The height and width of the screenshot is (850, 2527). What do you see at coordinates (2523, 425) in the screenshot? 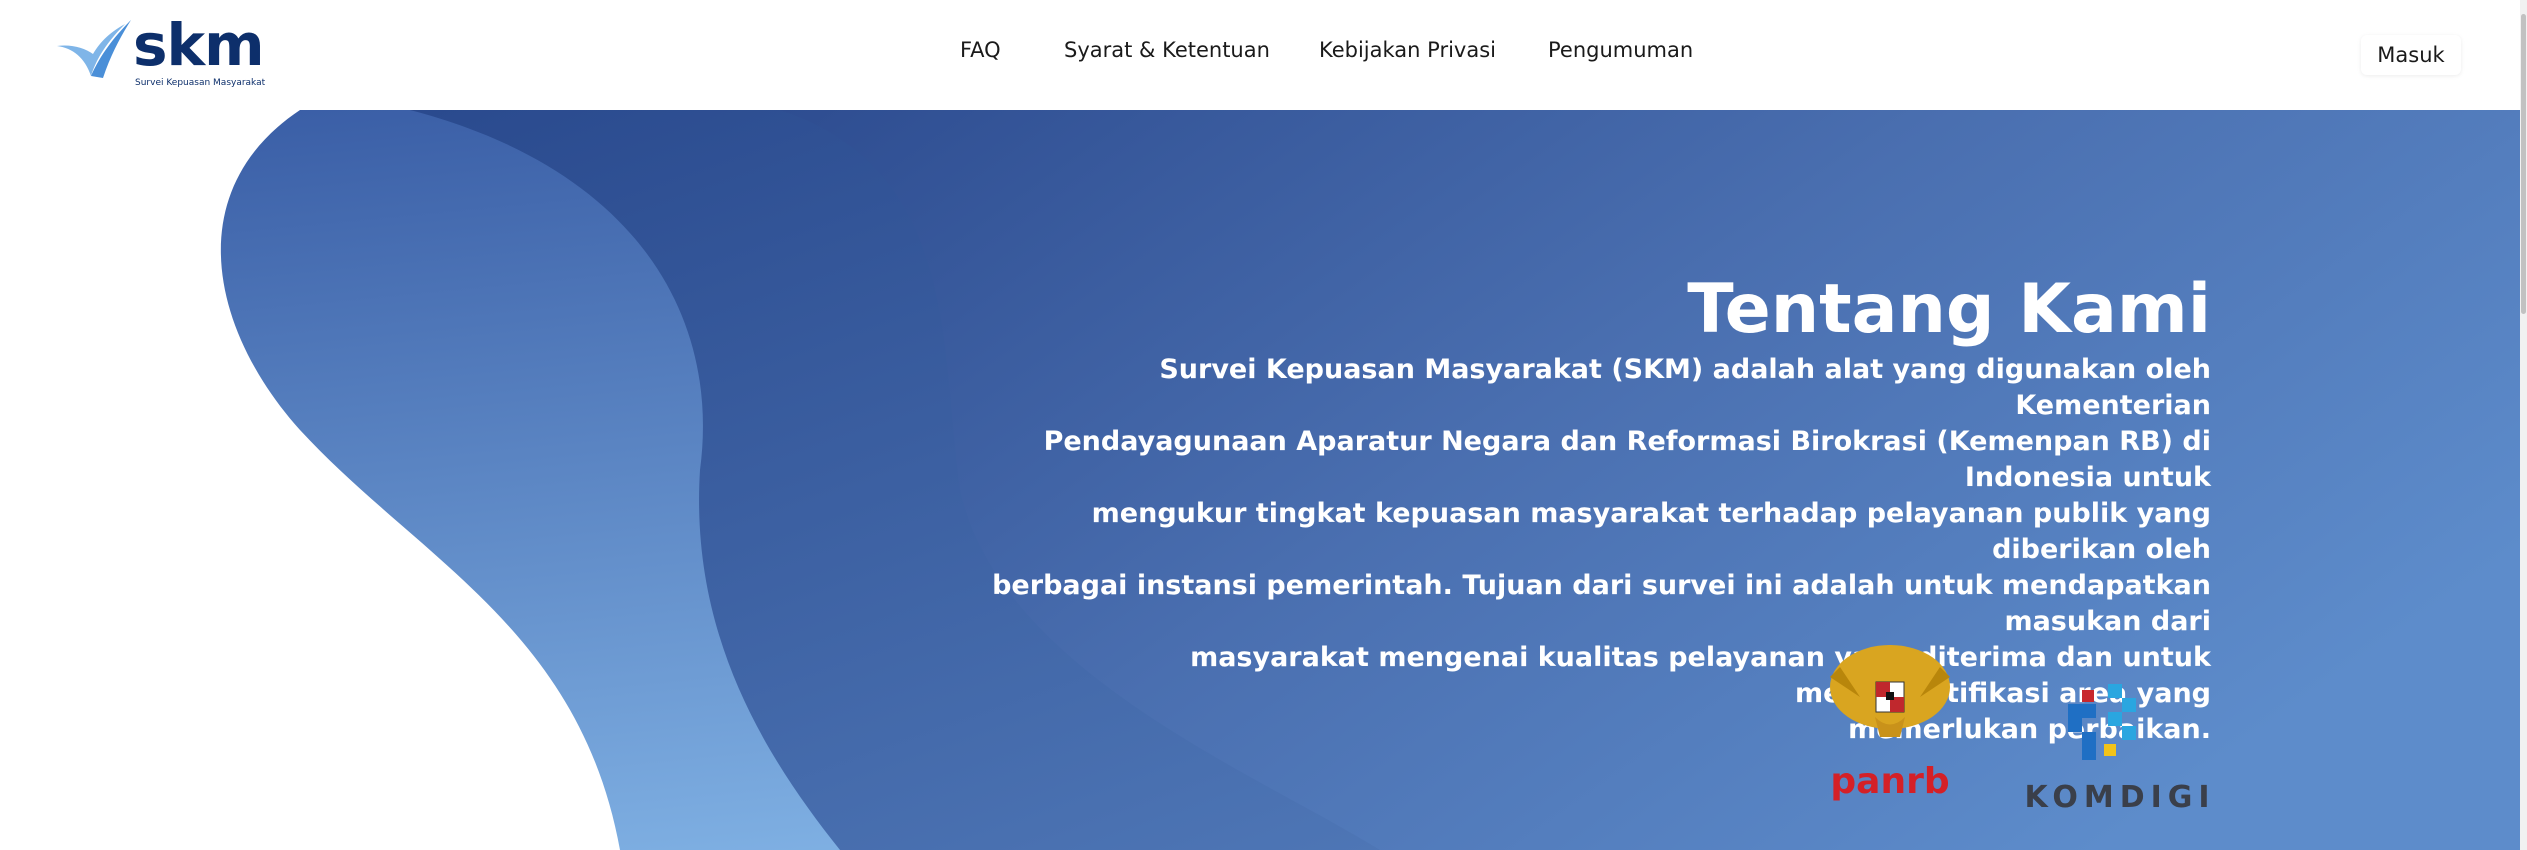
I see `page-scrollbar` at bounding box center [2523, 425].